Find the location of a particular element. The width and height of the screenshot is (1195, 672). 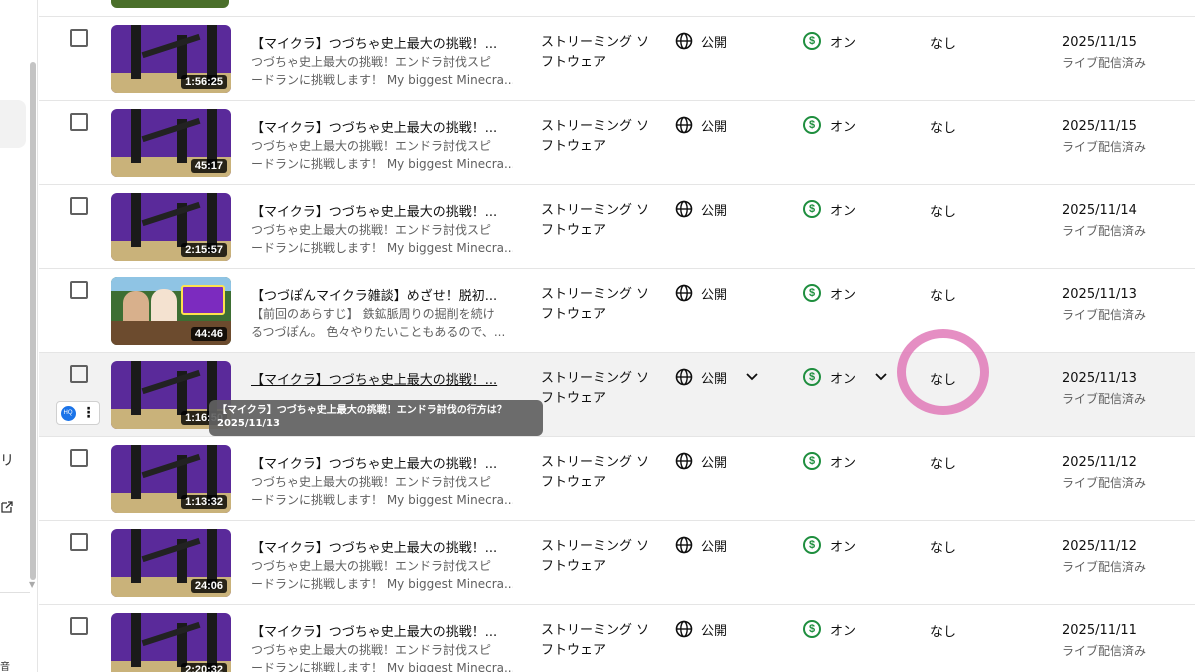

sidebar-item-label-fragment: 音 is located at coordinates (5, 665).